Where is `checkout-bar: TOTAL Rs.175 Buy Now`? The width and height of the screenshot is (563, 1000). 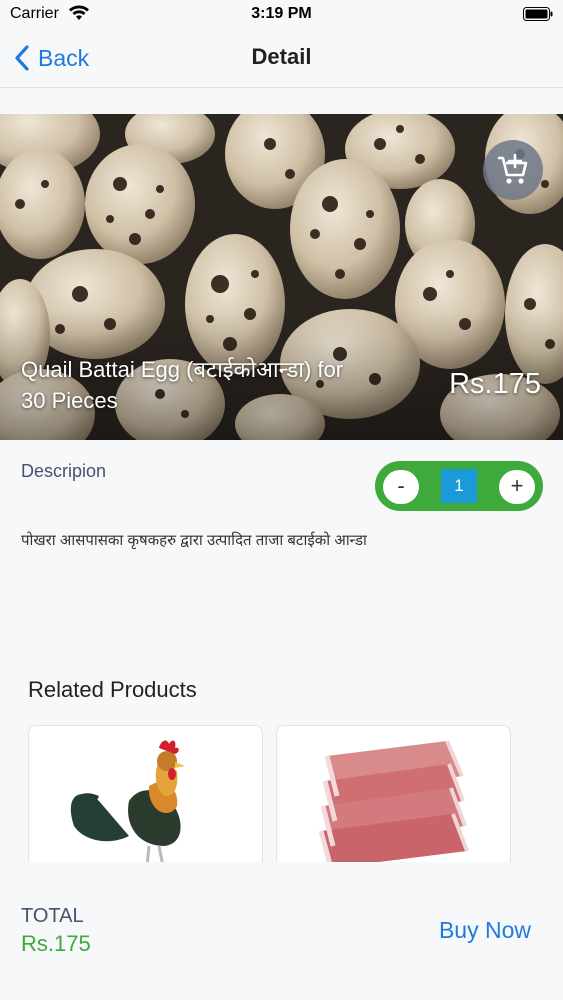
checkout-bar: TOTAL Rs.175 Buy Now is located at coordinates (281, 931).